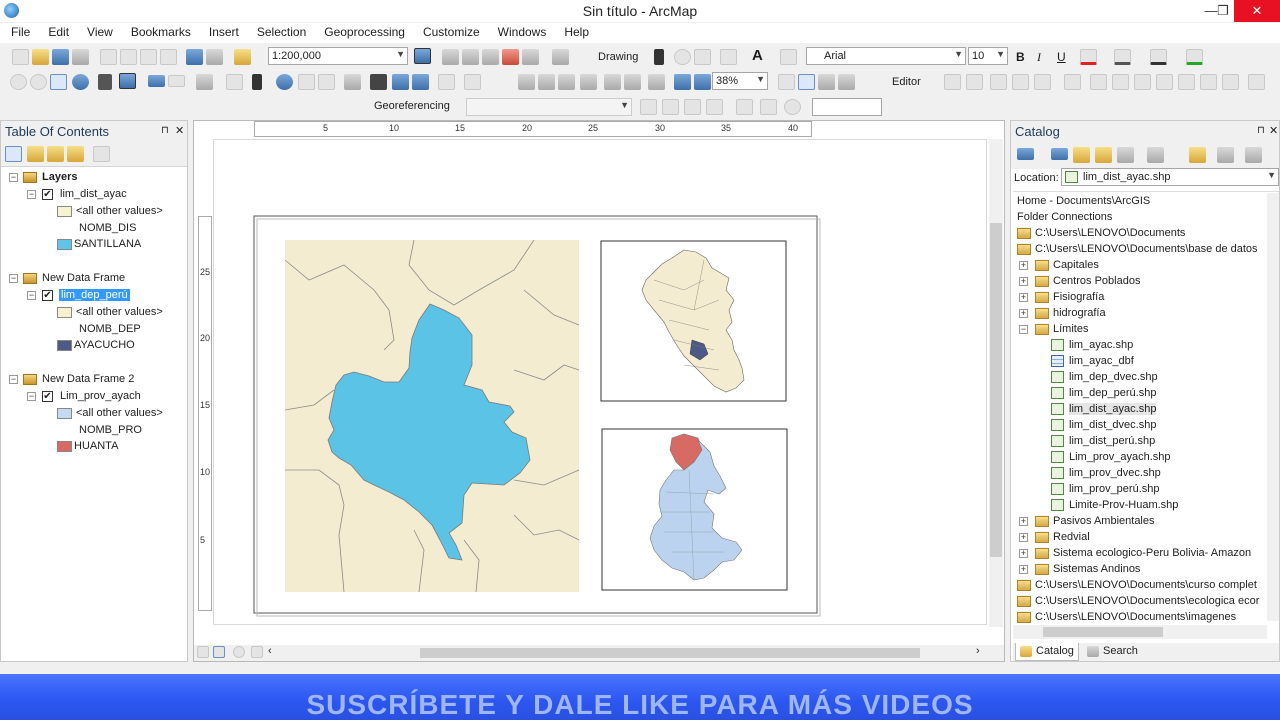 The height and width of the screenshot is (720, 1280). Describe the element at coordinates (1140, 632) in the screenshot. I see `catalog-horizontal-scrollbar` at that location.